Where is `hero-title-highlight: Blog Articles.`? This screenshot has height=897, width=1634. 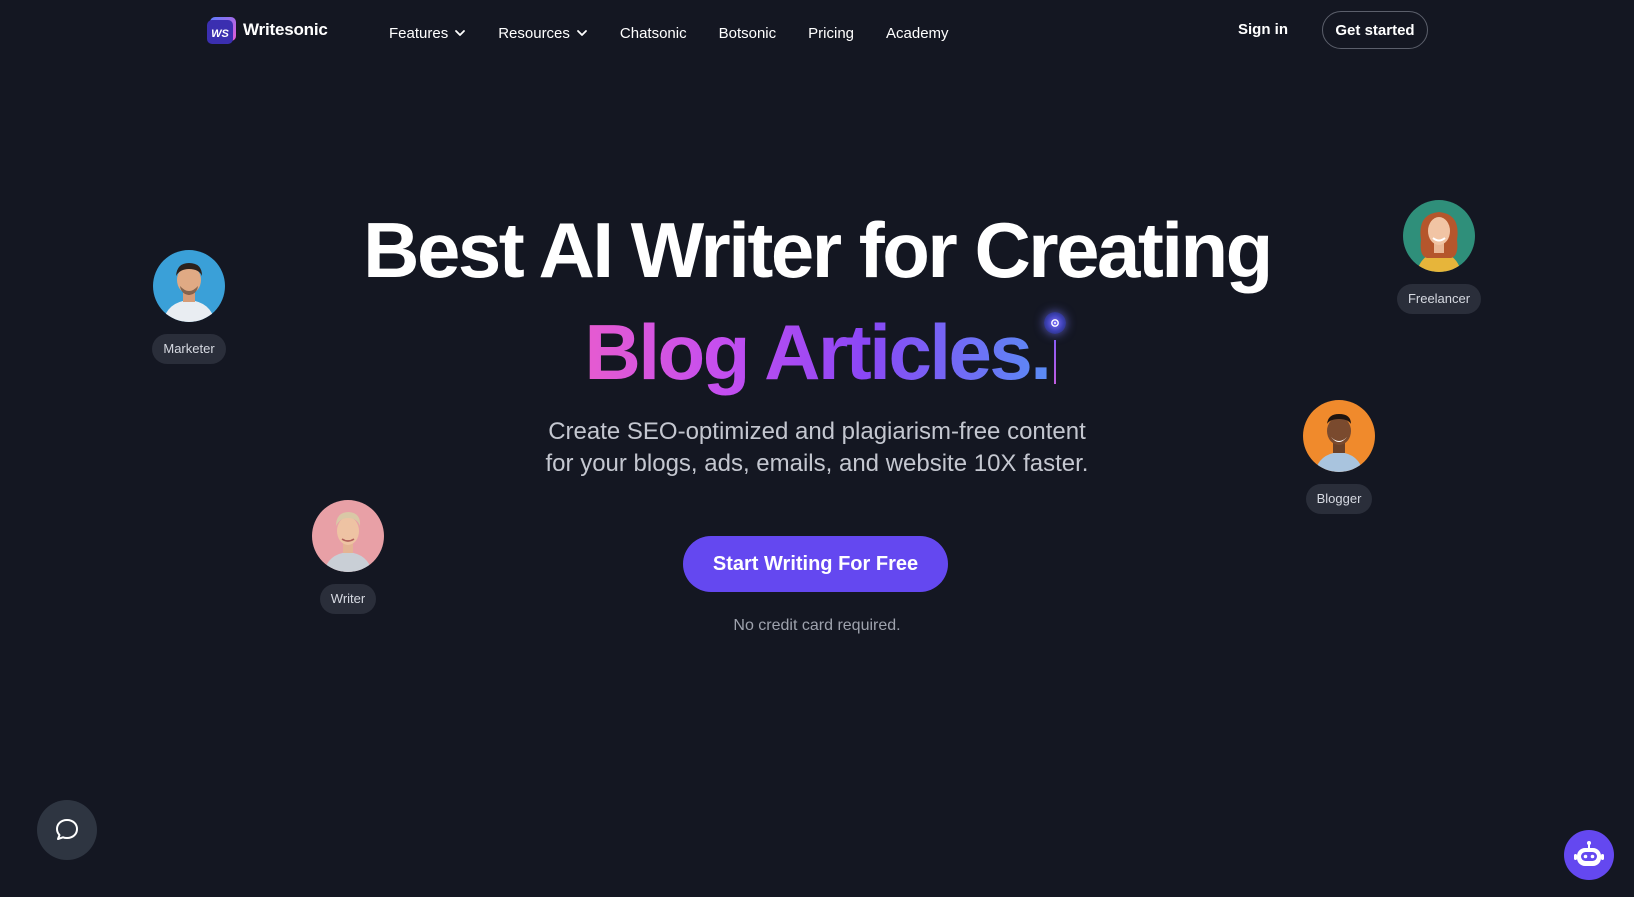 hero-title-highlight: Blog Articles. is located at coordinates (818, 352).